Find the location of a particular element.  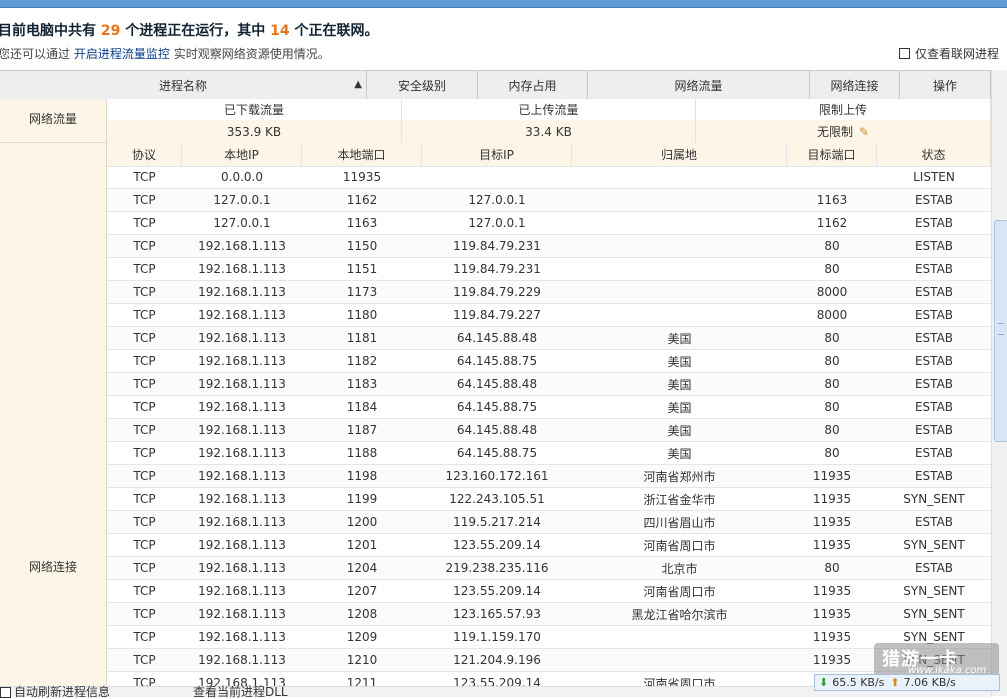

cell-remote-ip: 119.84.79.231 is located at coordinates (497, 269).